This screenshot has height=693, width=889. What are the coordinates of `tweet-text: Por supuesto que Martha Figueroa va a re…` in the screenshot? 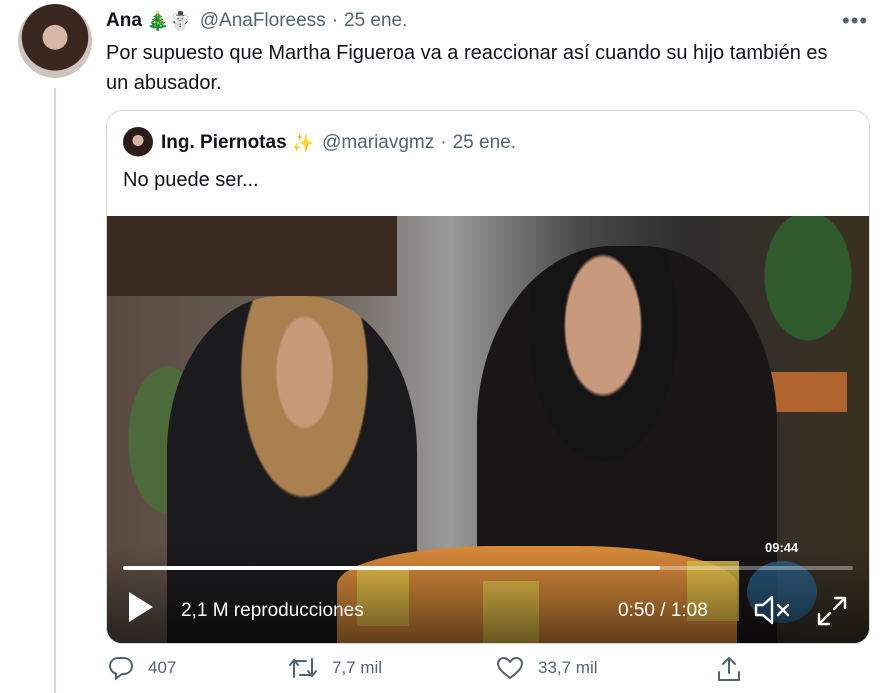 It's located at (467, 68).